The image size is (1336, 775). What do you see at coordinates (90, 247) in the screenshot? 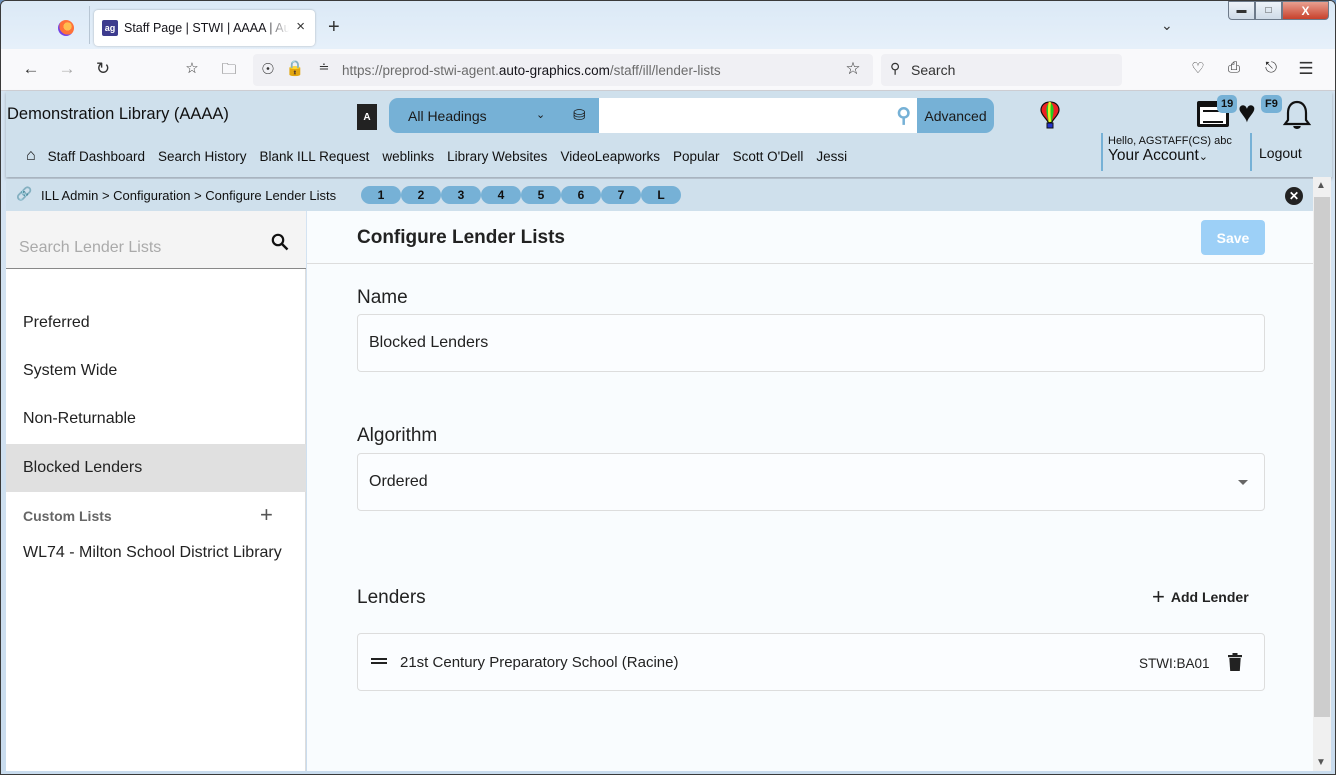
I see `search-placeholder: Search Lender Lists` at bounding box center [90, 247].